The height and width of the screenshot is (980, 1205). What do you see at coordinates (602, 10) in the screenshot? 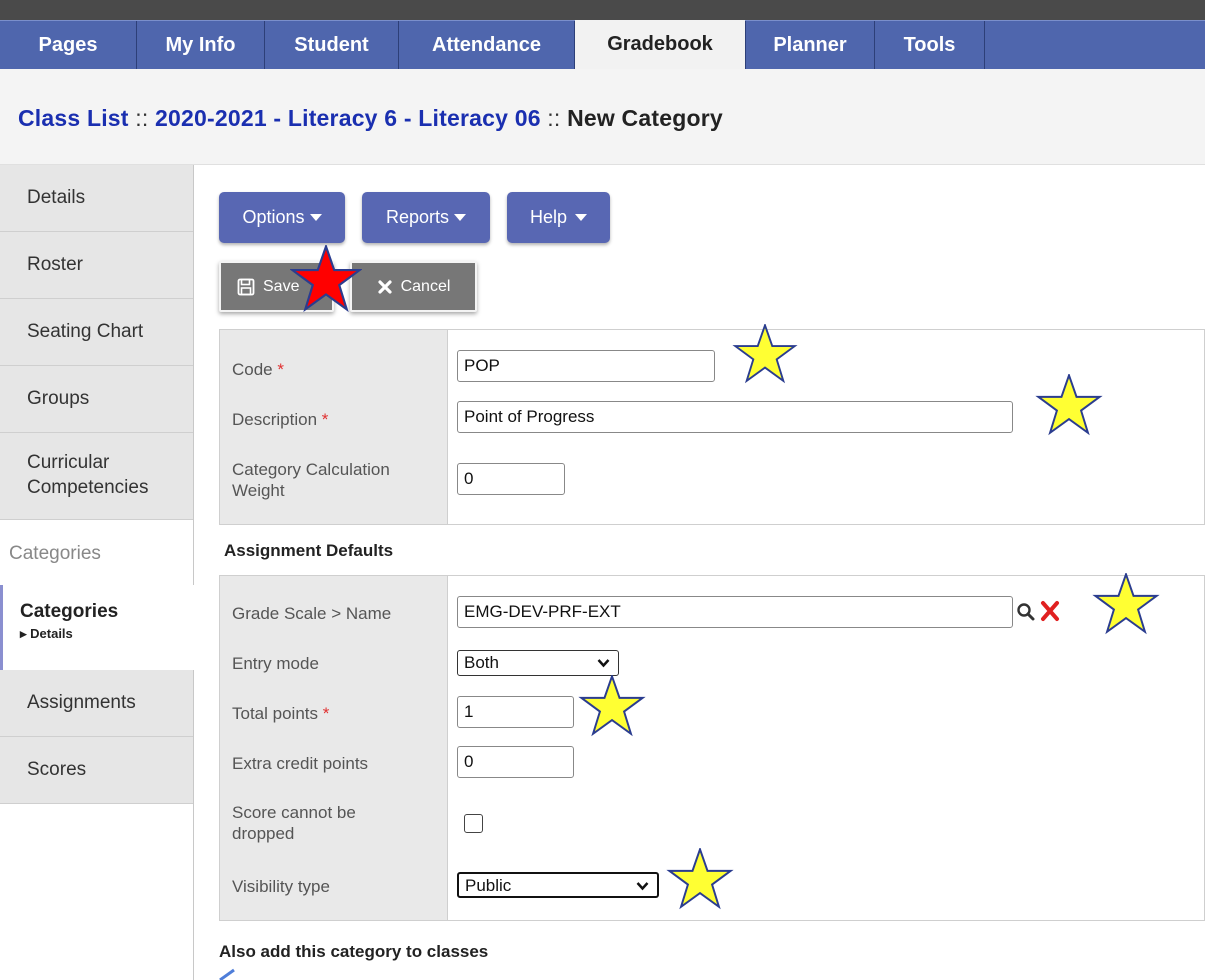
I see `top-strip` at bounding box center [602, 10].